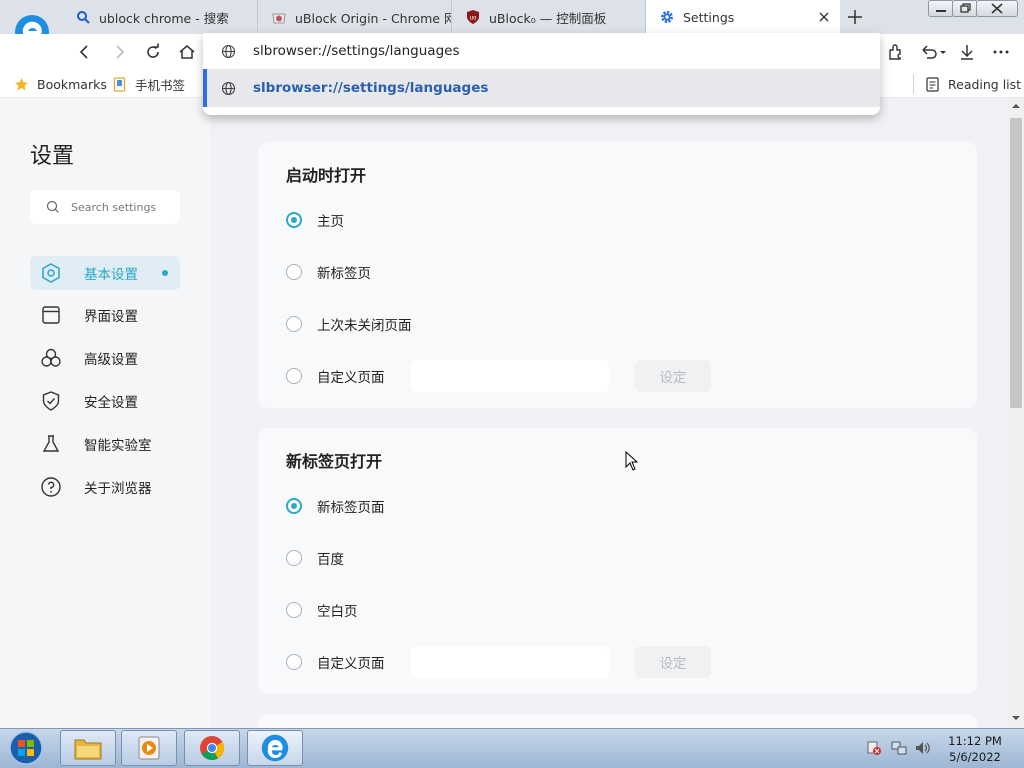  I want to click on startup-option-newtab: 新标签页, so click(328, 272).